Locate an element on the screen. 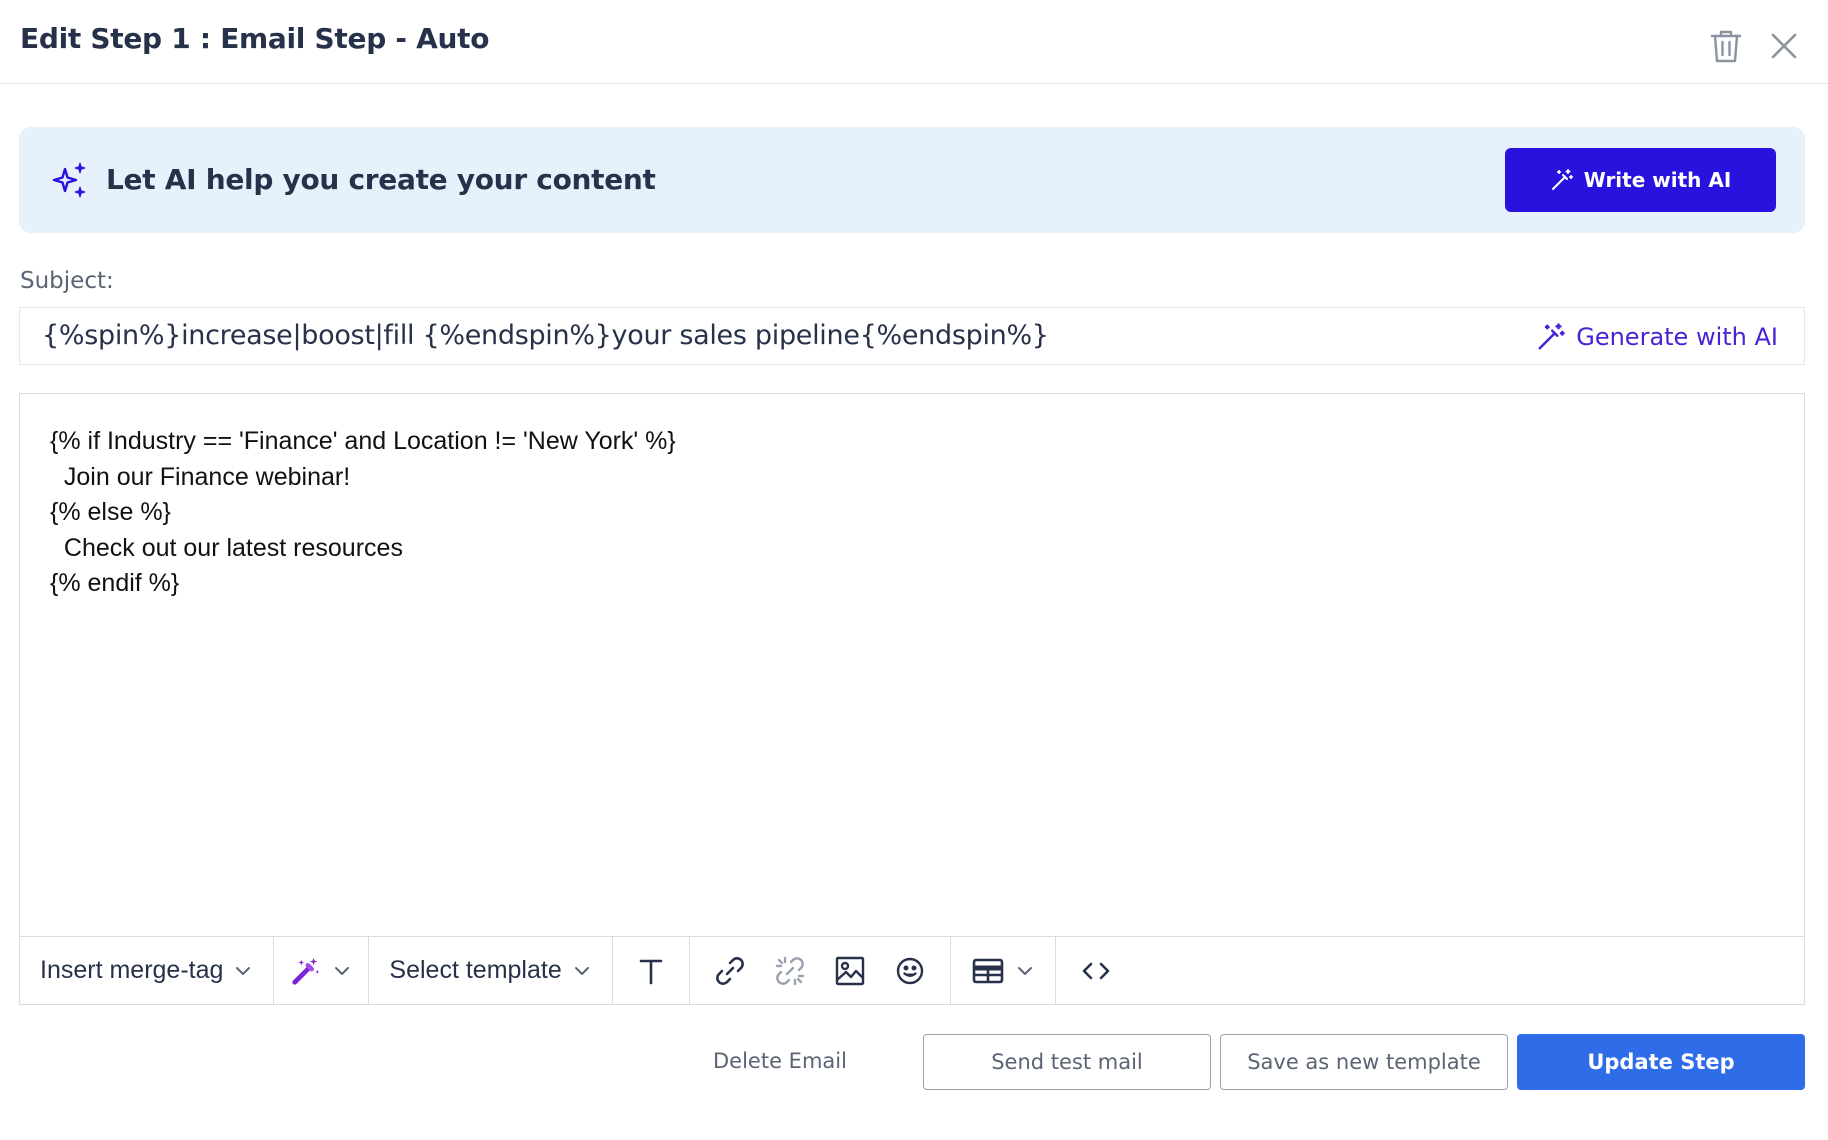 The height and width of the screenshot is (1140, 1828). select-template-dropdown: Select template is located at coordinates (490, 970).